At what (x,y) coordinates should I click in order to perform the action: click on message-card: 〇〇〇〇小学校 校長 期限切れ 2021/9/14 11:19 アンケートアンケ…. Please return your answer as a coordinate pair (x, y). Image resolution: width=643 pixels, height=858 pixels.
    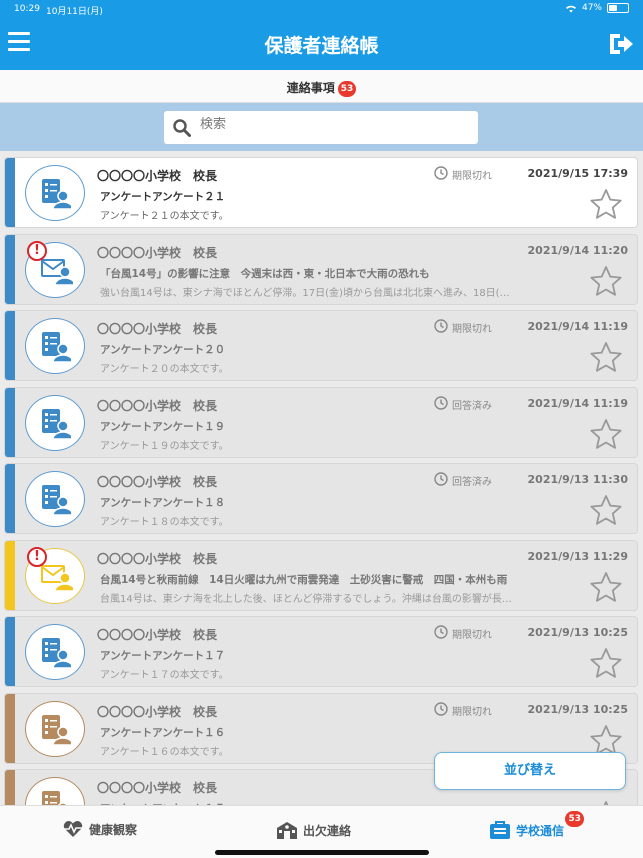
    Looking at the image, I should click on (321, 345).